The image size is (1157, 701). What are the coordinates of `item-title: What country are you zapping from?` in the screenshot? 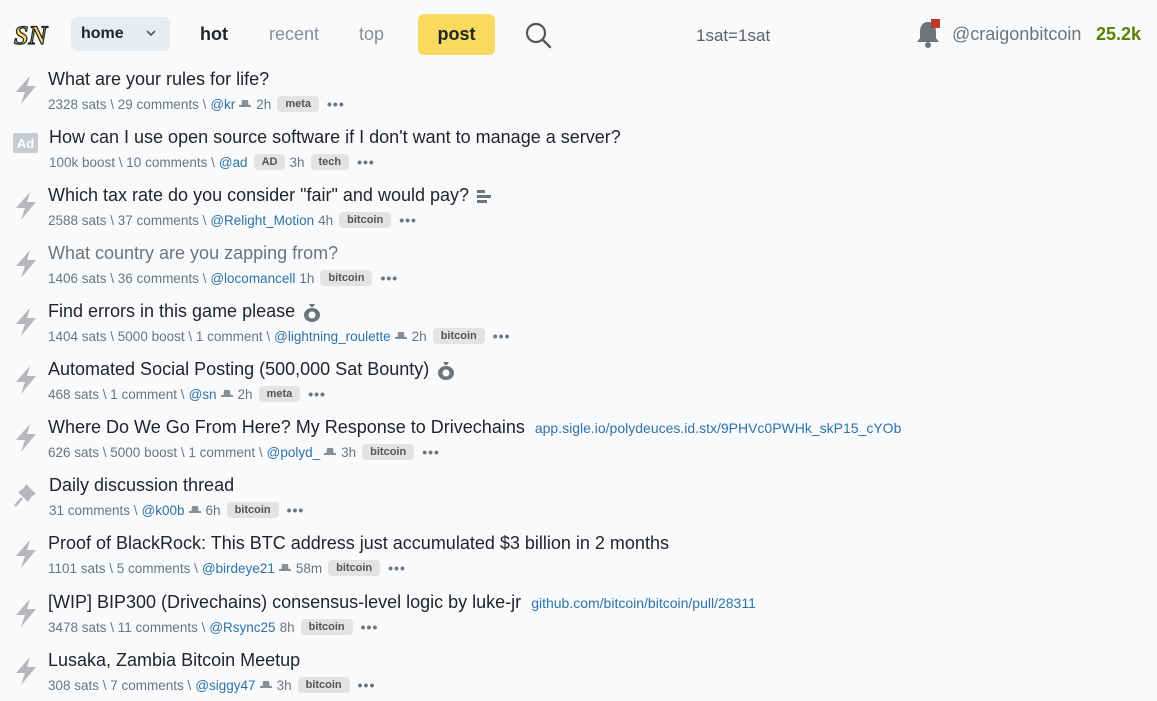 It's located at (193, 253).